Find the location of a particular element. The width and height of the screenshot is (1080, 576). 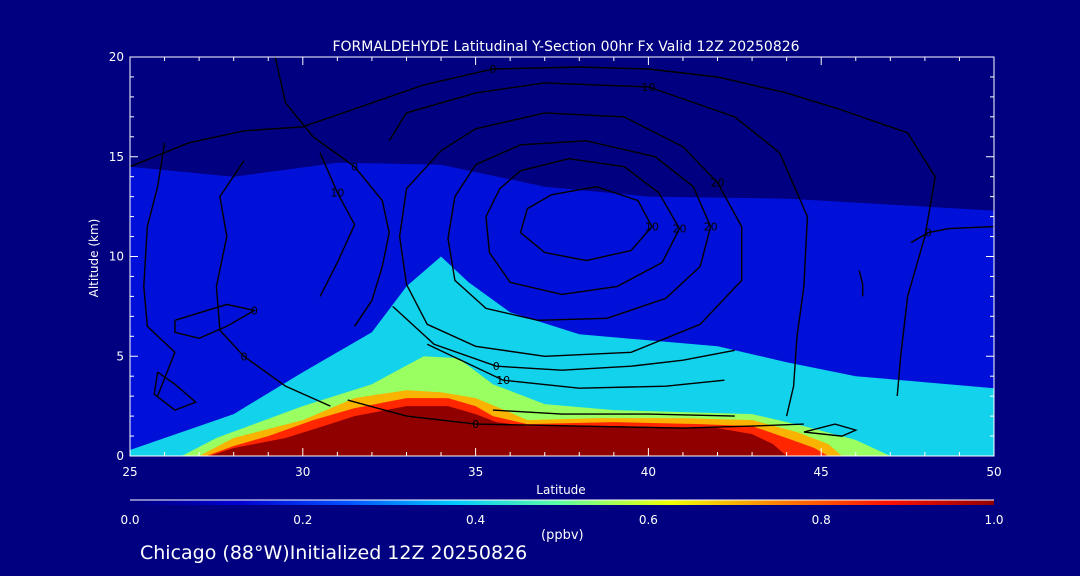

contour-label-2: 20 is located at coordinates (718, 183).